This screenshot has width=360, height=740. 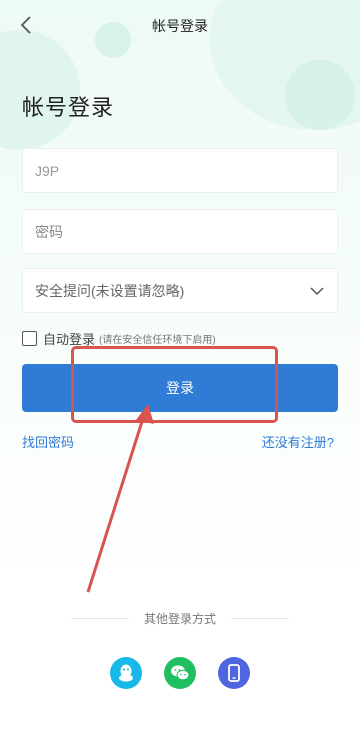 I want to click on qq-login-button, so click(x=126, y=673).